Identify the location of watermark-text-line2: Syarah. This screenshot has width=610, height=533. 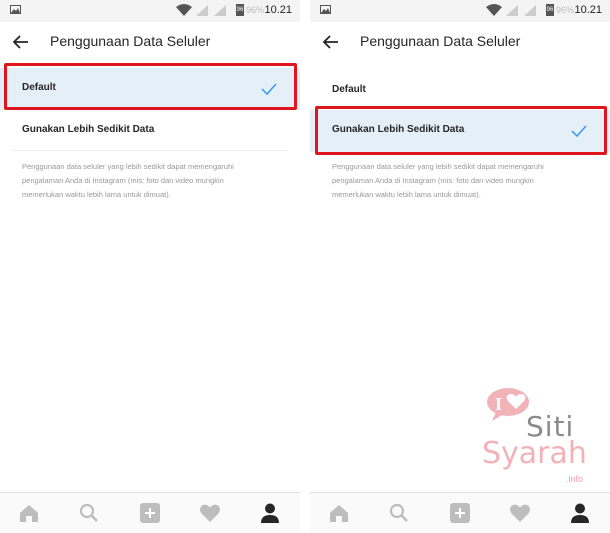
(534, 453).